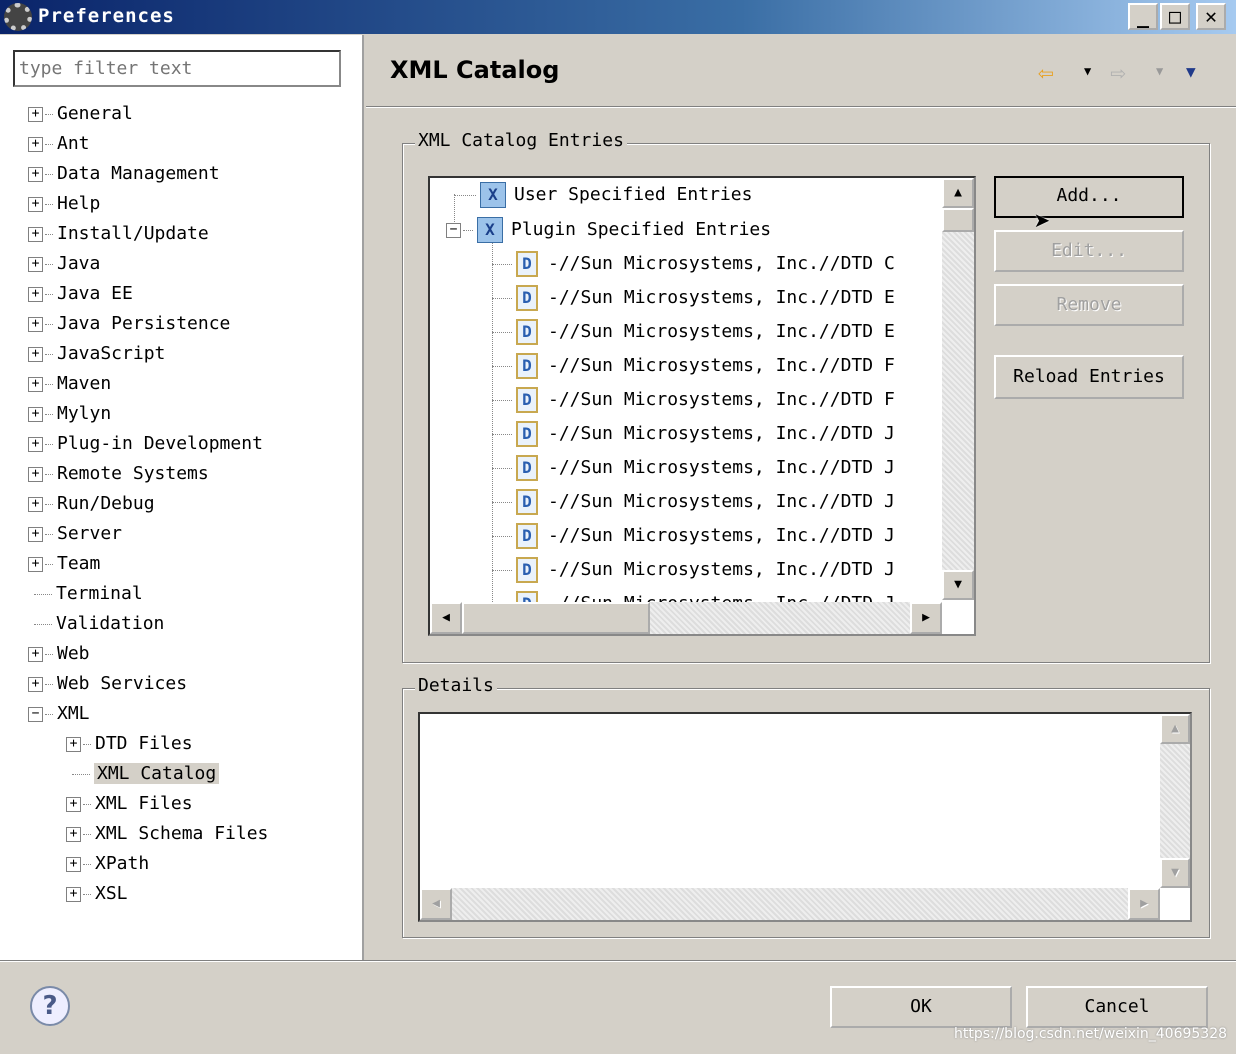  I want to click on back-dropdown-icon: ▼, so click(1087, 71).